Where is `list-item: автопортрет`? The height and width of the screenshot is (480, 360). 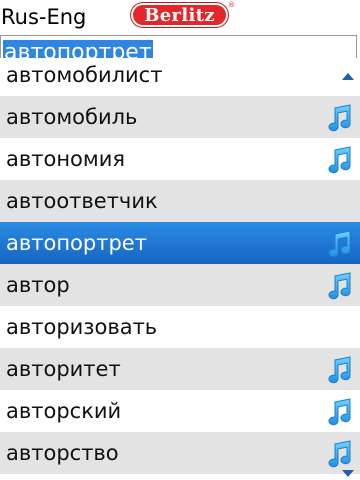
list-item: автопортрет is located at coordinates (180, 243).